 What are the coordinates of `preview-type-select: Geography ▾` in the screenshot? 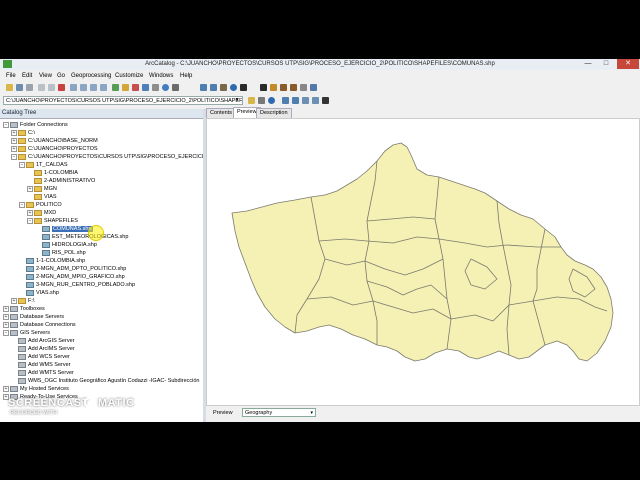 It's located at (279, 412).